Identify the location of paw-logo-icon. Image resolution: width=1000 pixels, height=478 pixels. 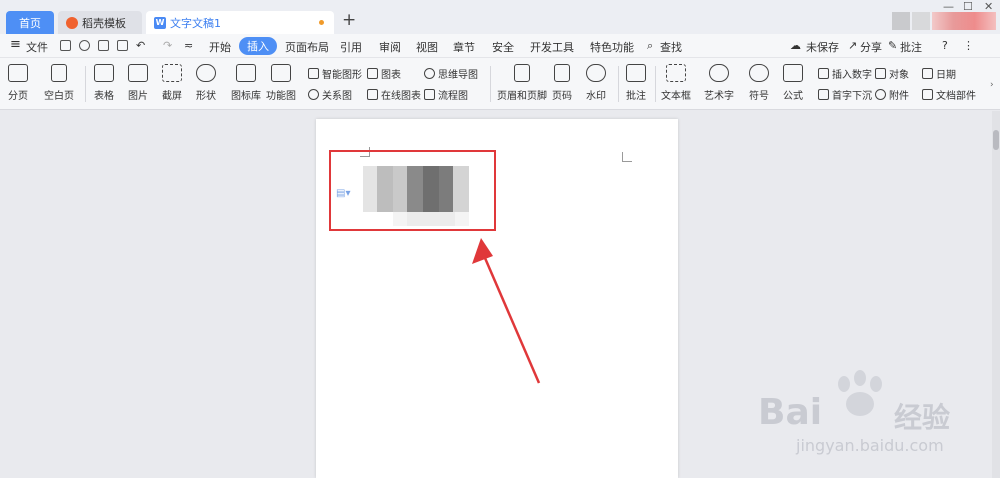
(860, 393).